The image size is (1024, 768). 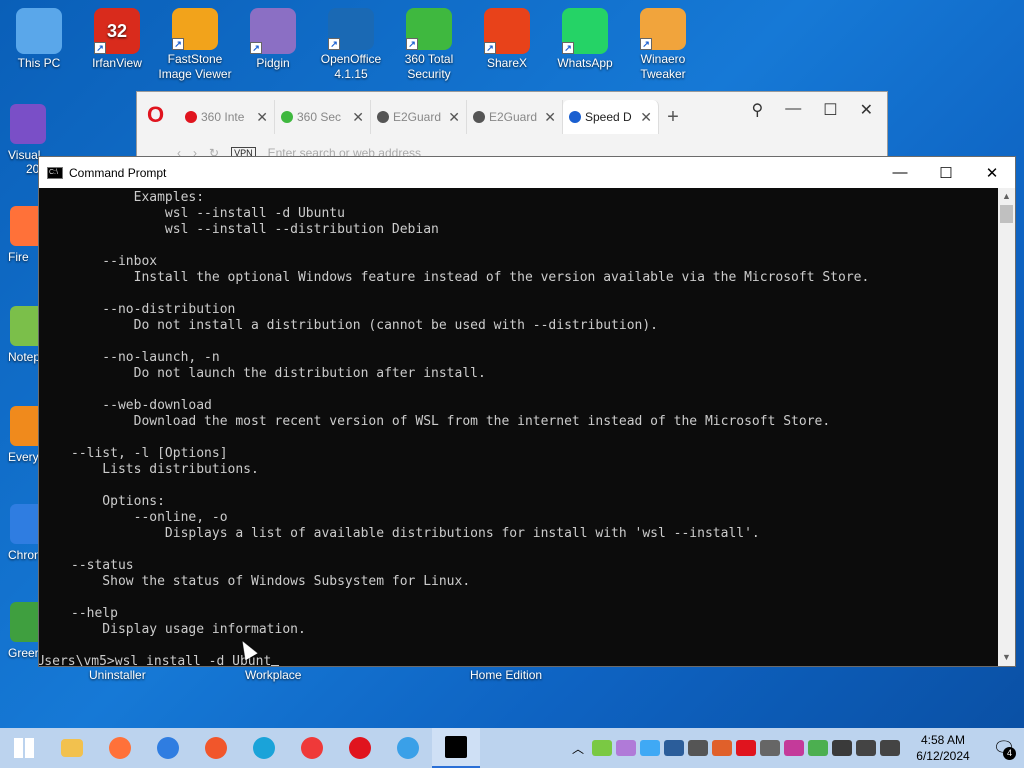 I want to click on tray-sharex-icon, so click(x=722, y=748).